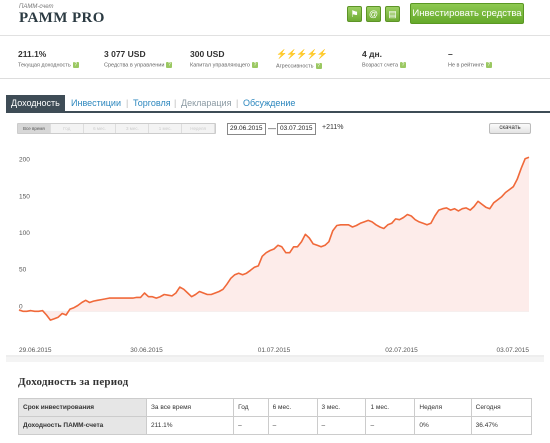  I want to click on table-cell: 3 мес., so click(341, 407).